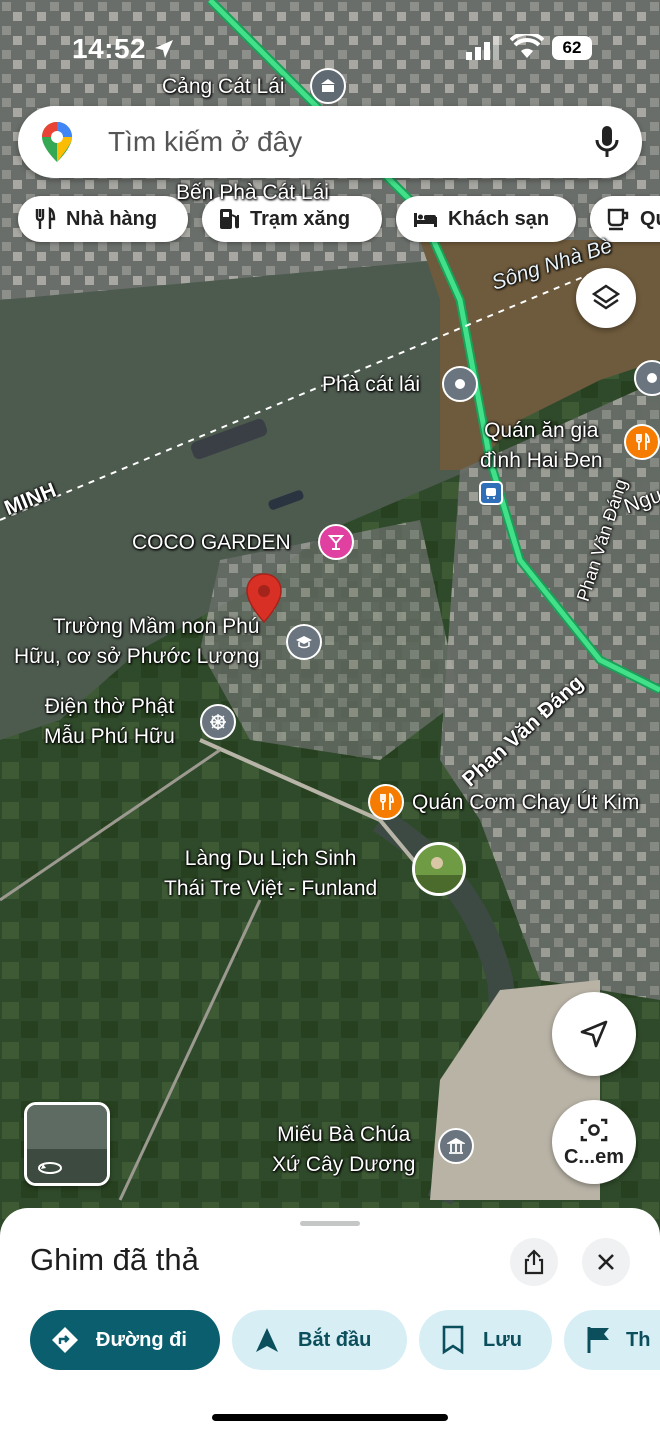  What do you see at coordinates (425, 220) in the screenshot?
I see `bed-icon` at bounding box center [425, 220].